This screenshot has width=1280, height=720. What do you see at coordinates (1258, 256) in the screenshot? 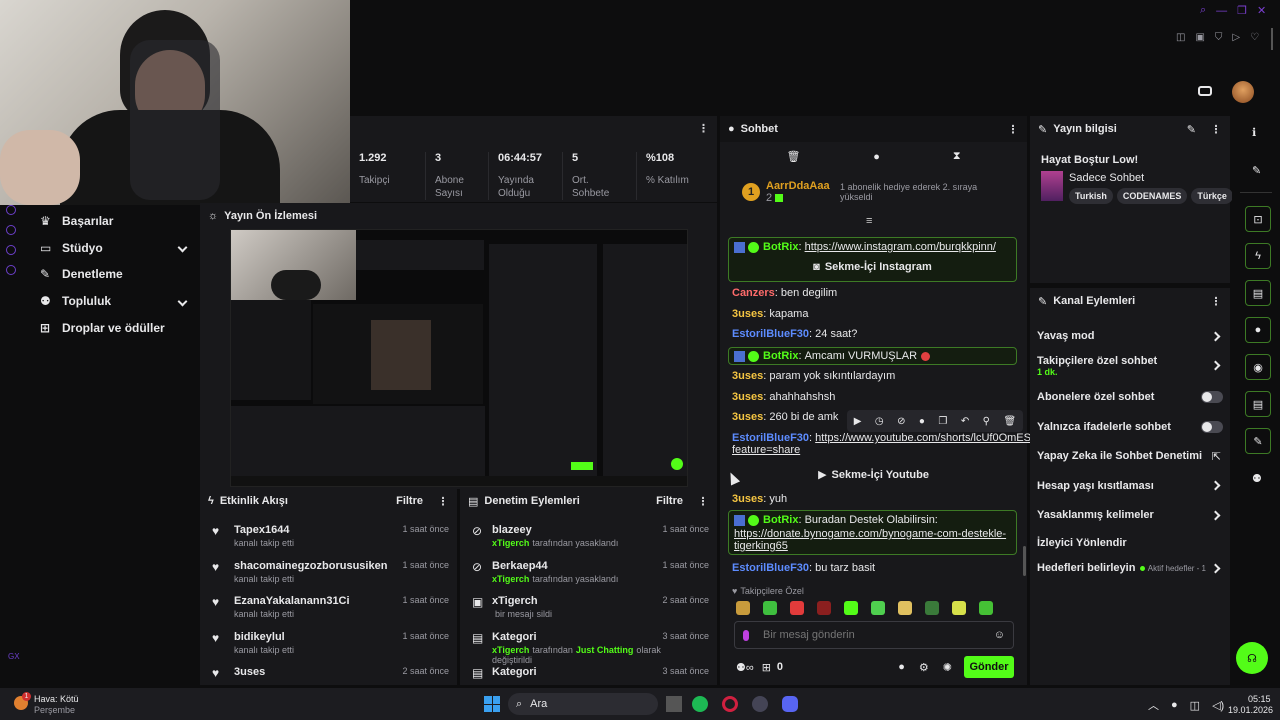
I see `bolt-button: ϟ` at bounding box center [1258, 256].